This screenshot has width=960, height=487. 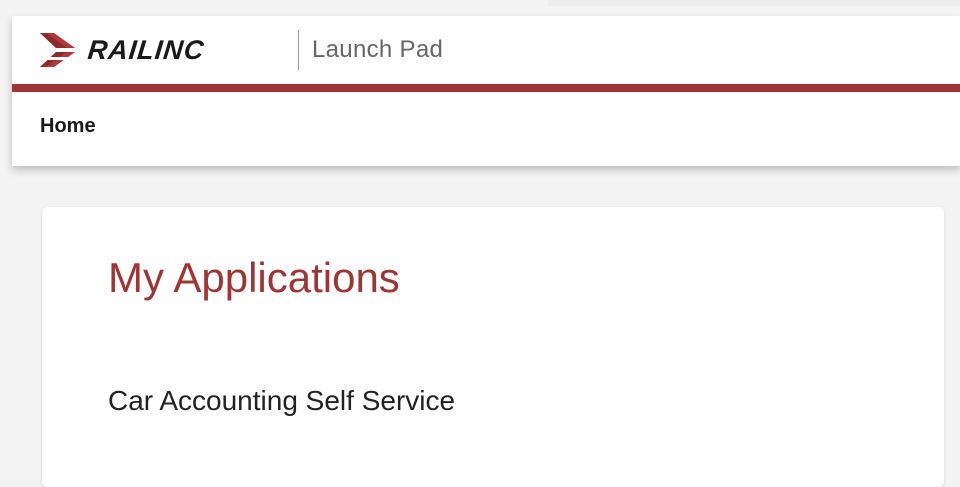 What do you see at coordinates (486, 88) in the screenshot?
I see `header-accent-line` at bounding box center [486, 88].